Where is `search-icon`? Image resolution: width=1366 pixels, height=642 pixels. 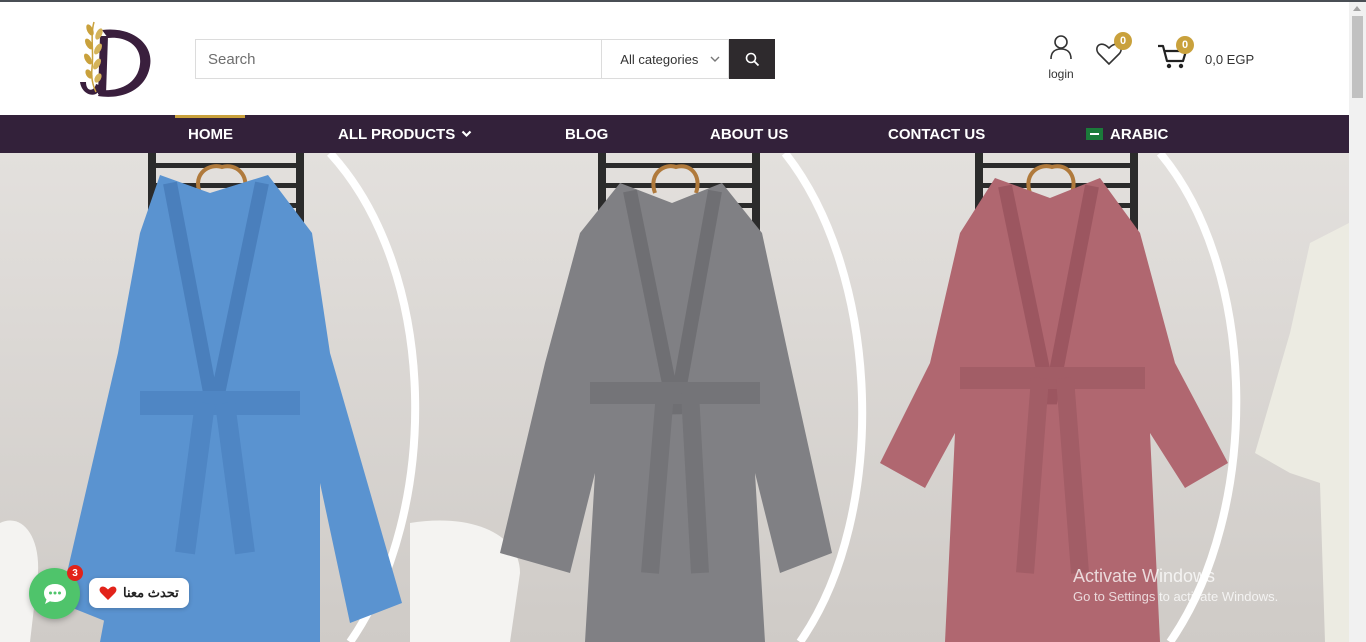 search-icon is located at coordinates (752, 59).